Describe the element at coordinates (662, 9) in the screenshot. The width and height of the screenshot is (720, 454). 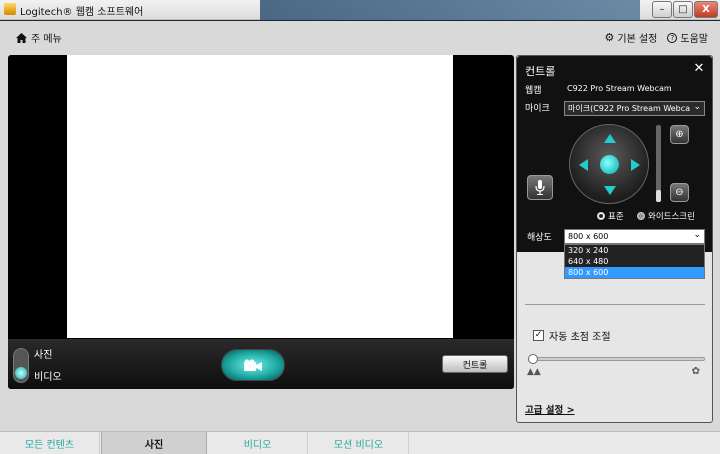
I see `minimize-button: –` at that location.